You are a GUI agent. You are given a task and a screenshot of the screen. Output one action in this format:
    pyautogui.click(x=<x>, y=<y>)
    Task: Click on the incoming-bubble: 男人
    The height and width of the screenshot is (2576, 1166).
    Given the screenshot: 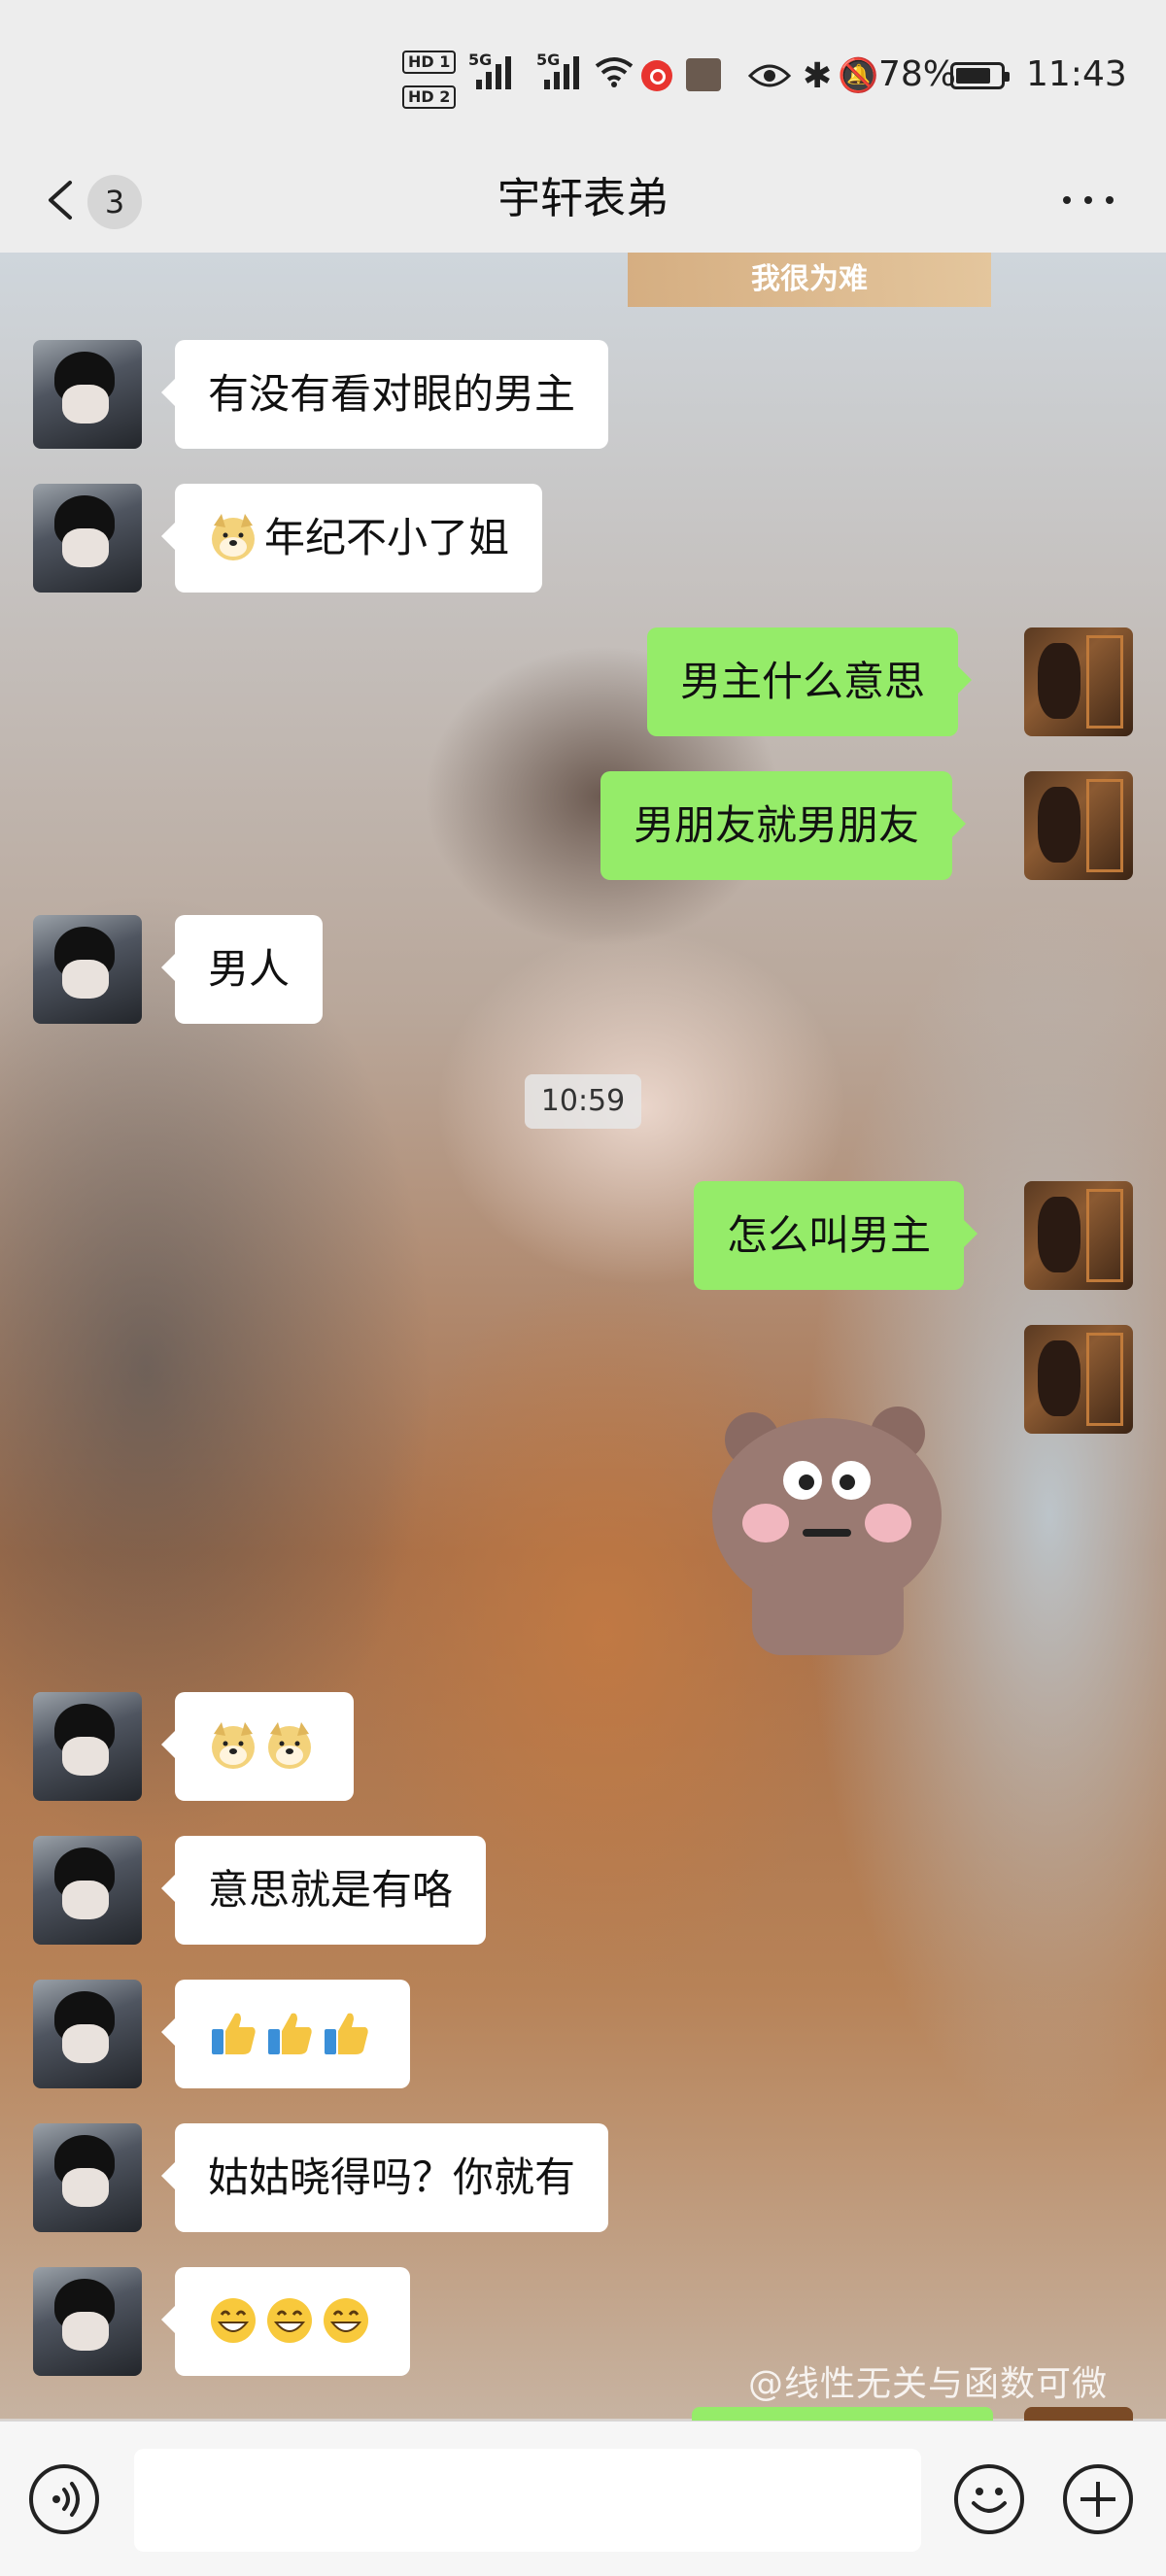 What is the action you would take?
    pyautogui.click(x=242, y=969)
    